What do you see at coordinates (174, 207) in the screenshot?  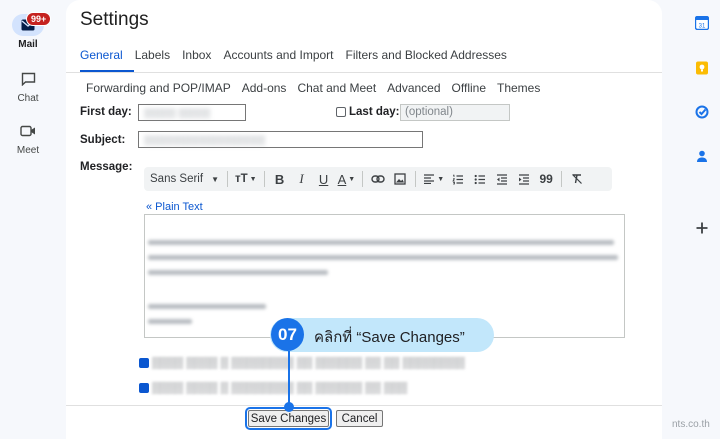 I see `plain-text-link: « Plain Text` at bounding box center [174, 207].